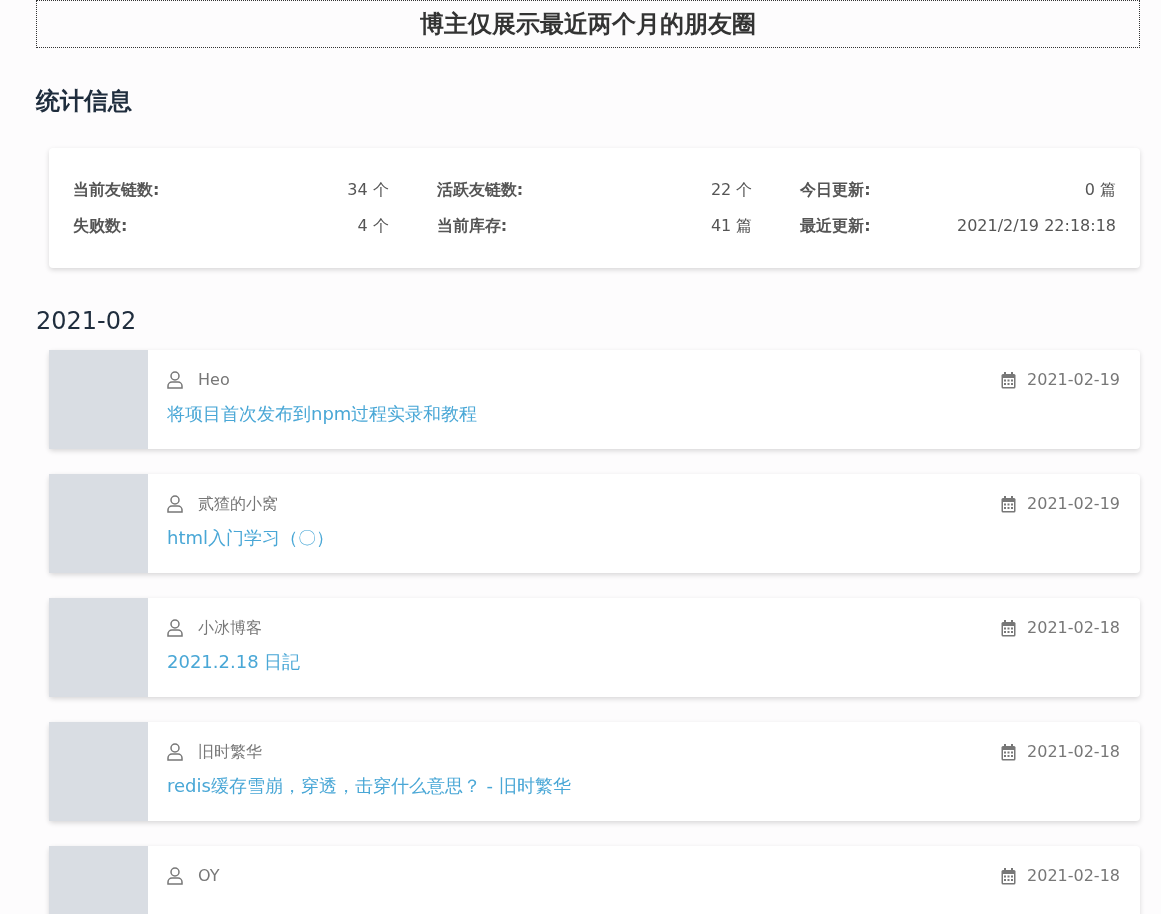 Image resolution: width=1161 pixels, height=914 pixels. Describe the element at coordinates (369, 785) in the screenshot. I see `post-title-link: redis缓存雪崩，穿透，击穿什么意思？ - 旧时繁华` at that location.